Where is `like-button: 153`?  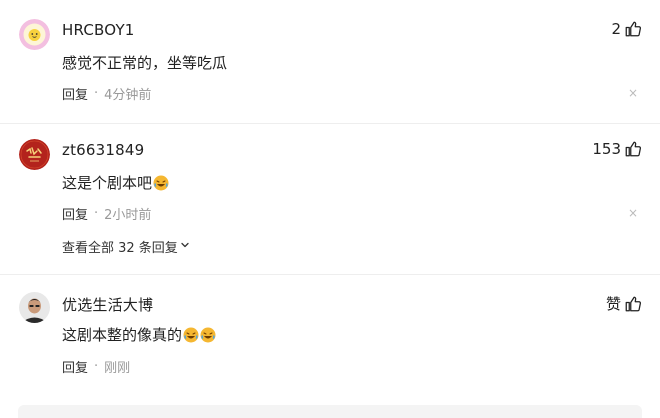 like-button: 153 is located at coordinates (617, 149).